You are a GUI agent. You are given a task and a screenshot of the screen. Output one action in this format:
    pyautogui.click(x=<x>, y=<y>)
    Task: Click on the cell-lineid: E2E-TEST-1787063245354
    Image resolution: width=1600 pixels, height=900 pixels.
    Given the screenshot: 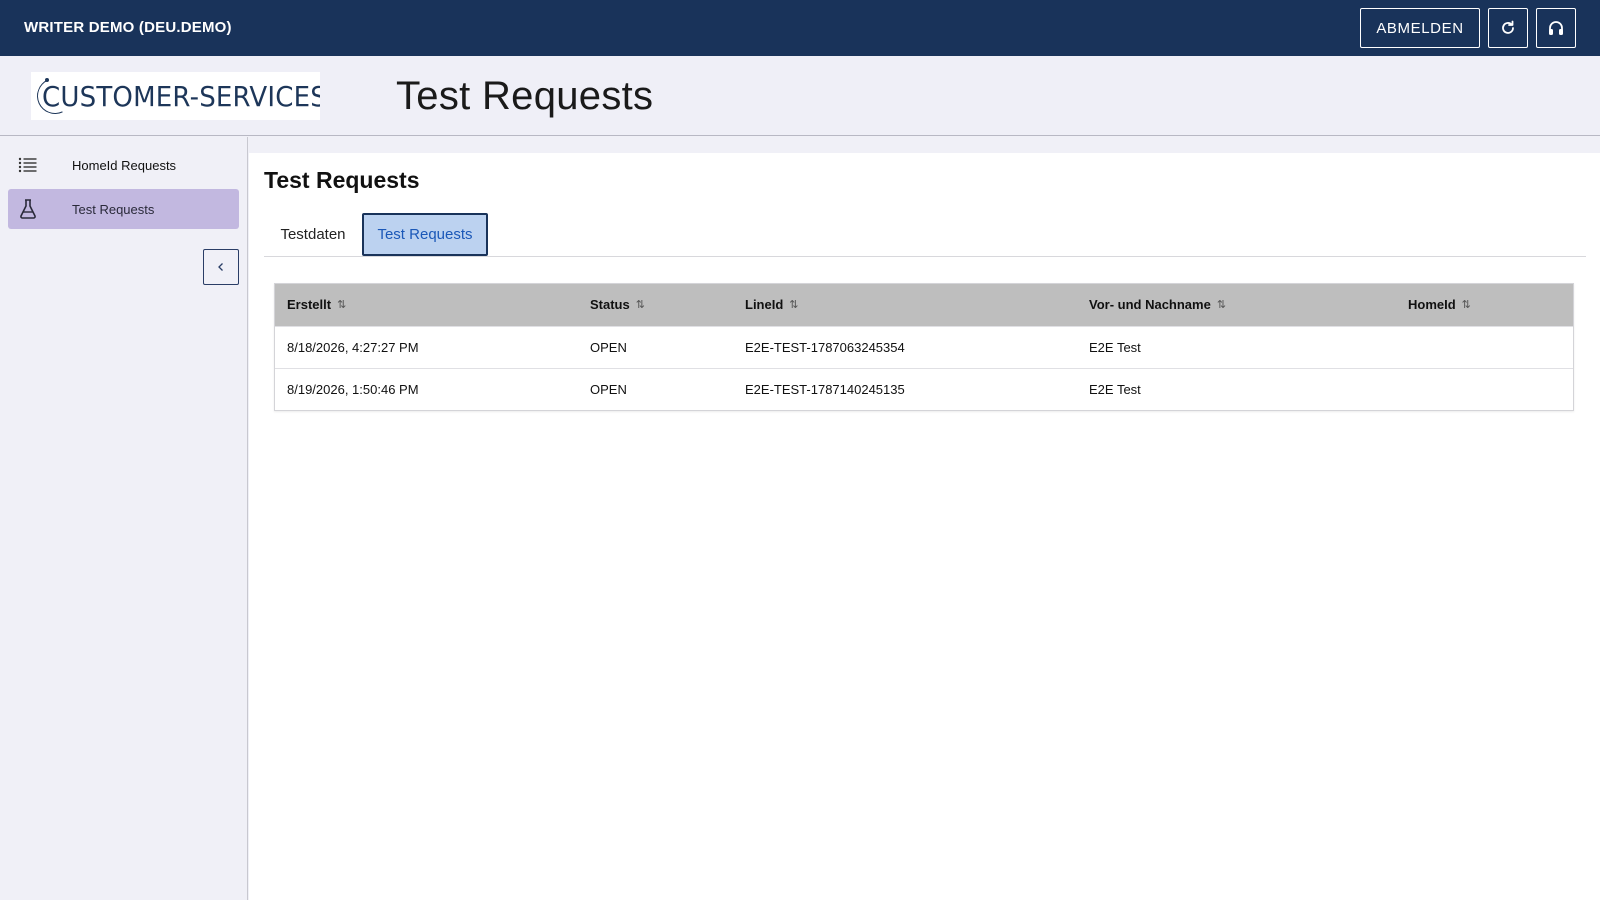 What is the action you would take?
    pyautogui.click(x=825, y=347)
    